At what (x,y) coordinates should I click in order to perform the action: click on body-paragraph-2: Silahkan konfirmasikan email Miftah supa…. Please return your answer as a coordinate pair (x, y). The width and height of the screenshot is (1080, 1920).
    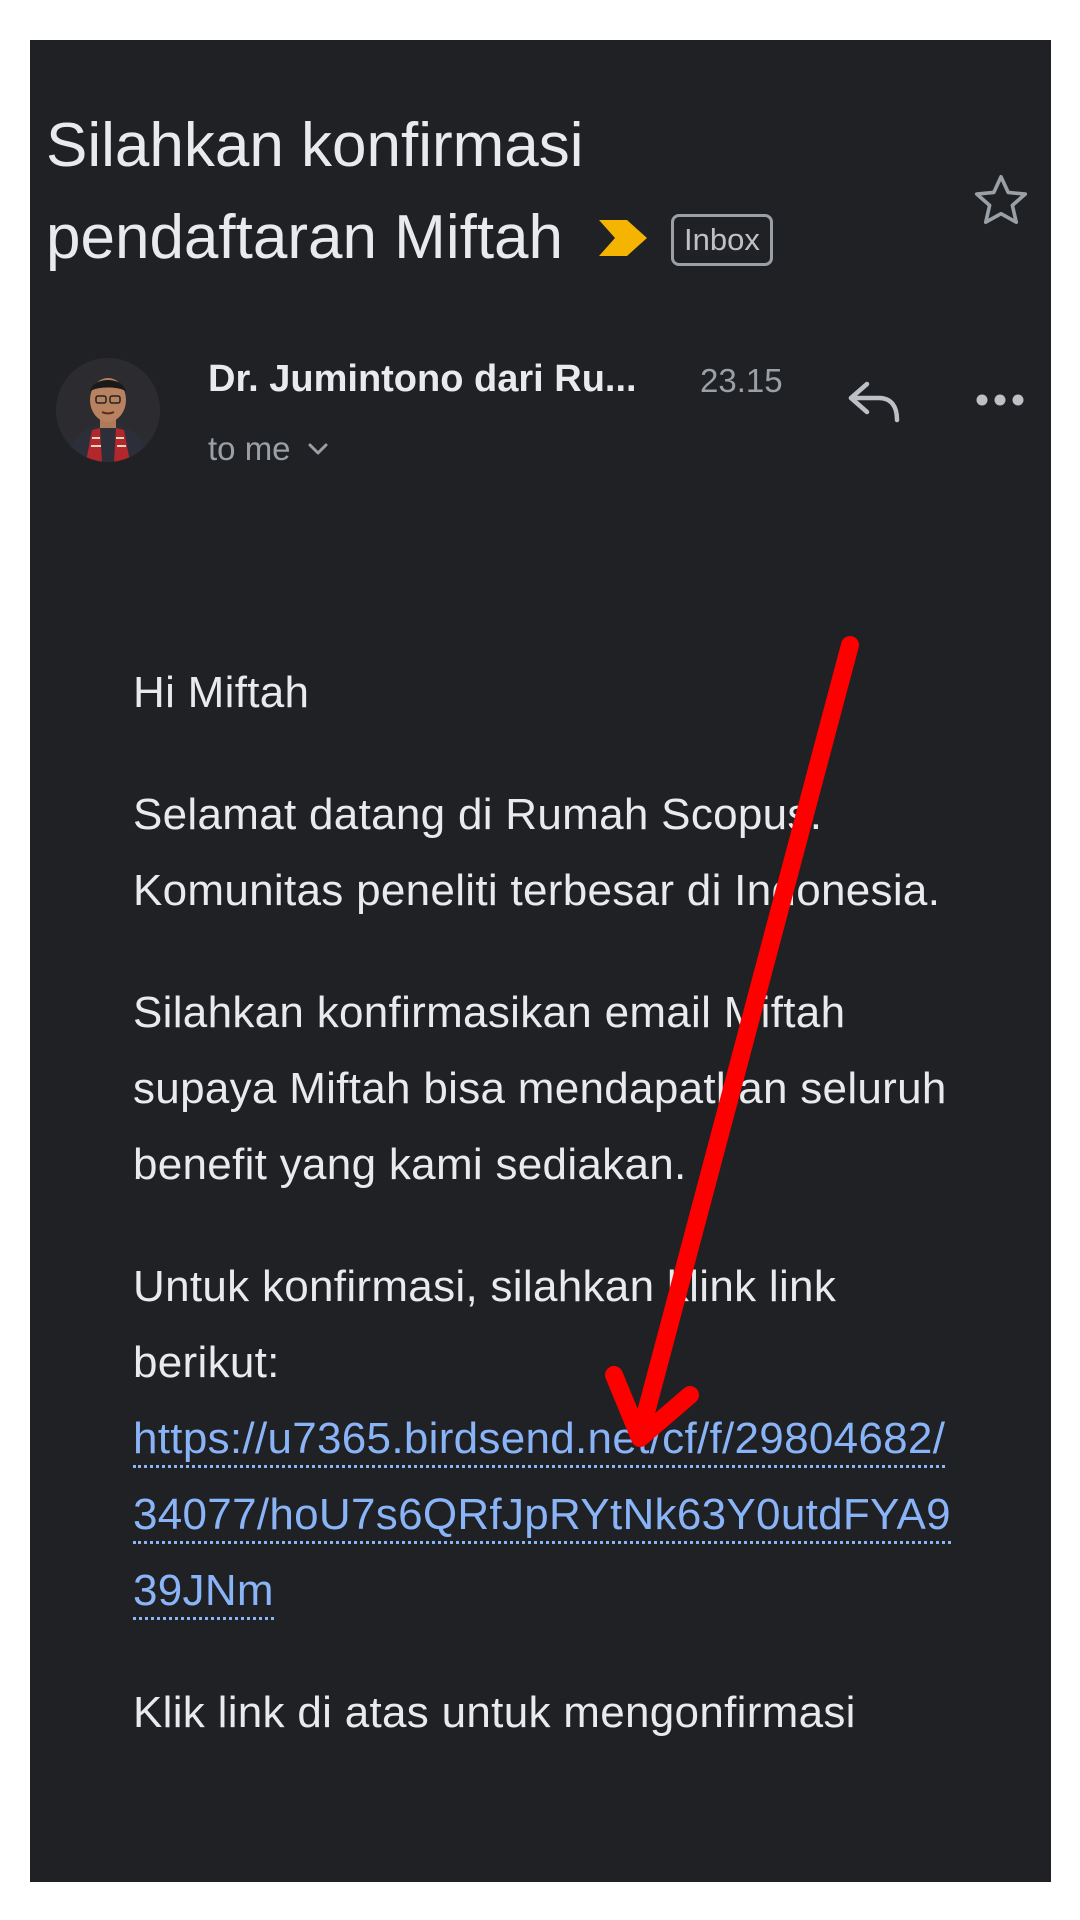
    Looking at the image, I should click on (540, 1088).